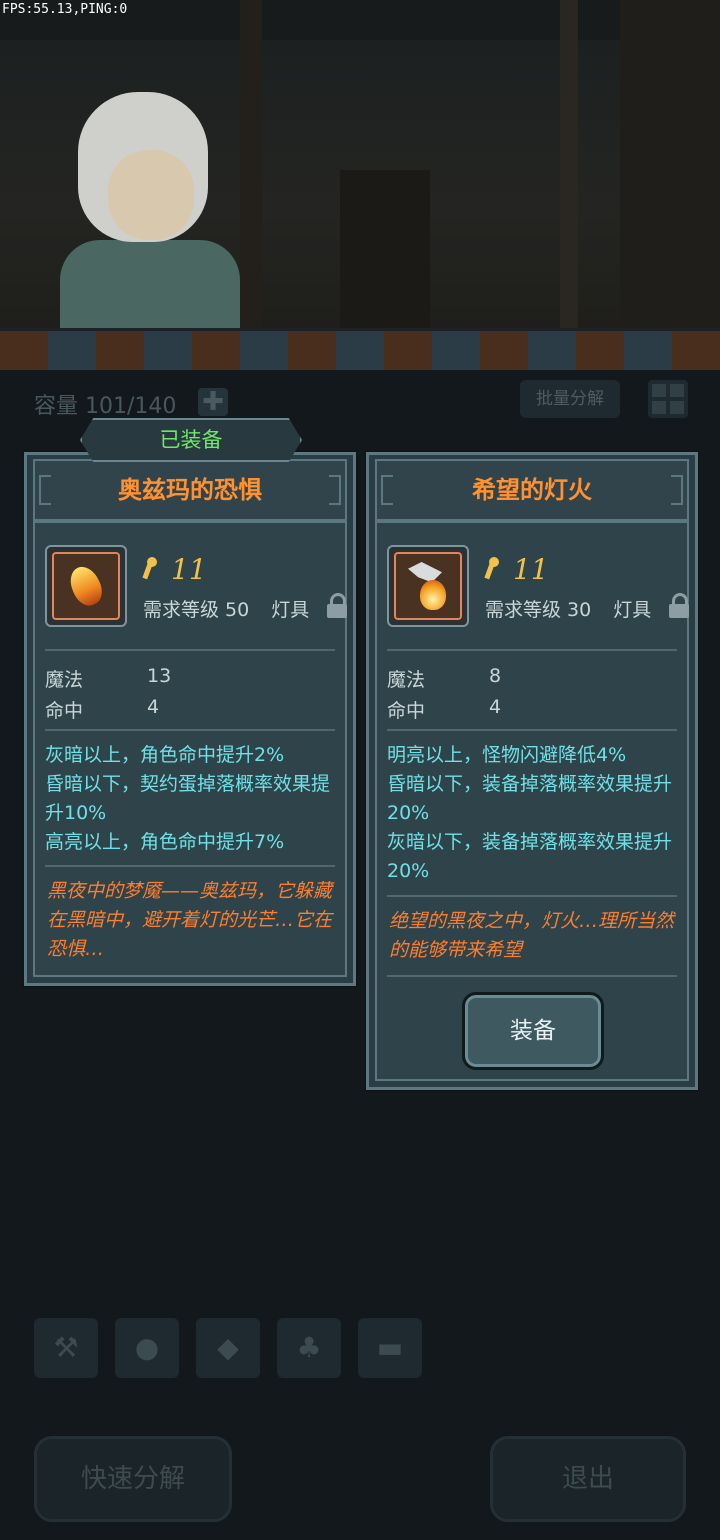 Image resolution: width=720 pixels, height=1540 pixels. Describe the element at coordinates (532, 935) in the screenshot. I see `flavor-text: 绝望的黑夜之中，灯火…理所当然的能够带来希望` at that location.